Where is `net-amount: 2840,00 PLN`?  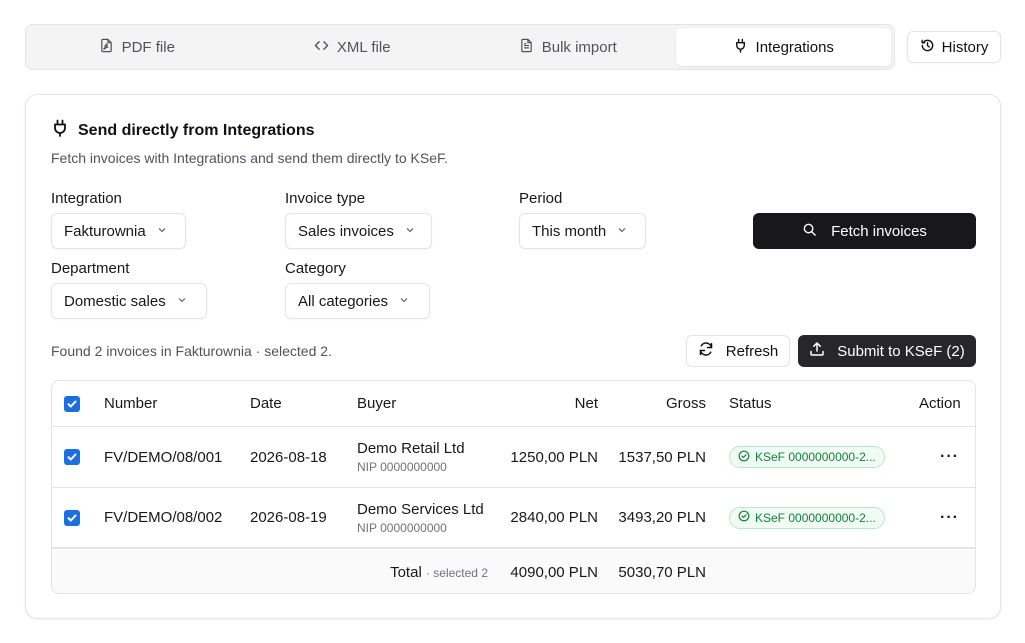
net-amount: 2840,00 PLN is located at coordinates (554, 517).